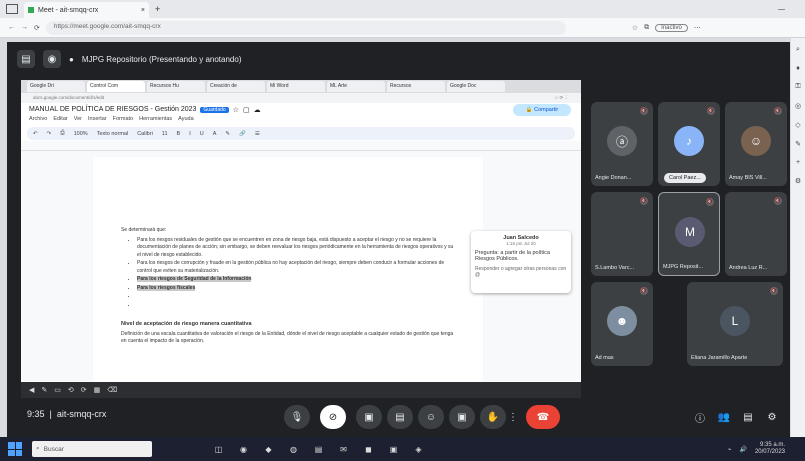 The image size is (805, 461). I want to click on move-icon: ▢, so click(246, 110).